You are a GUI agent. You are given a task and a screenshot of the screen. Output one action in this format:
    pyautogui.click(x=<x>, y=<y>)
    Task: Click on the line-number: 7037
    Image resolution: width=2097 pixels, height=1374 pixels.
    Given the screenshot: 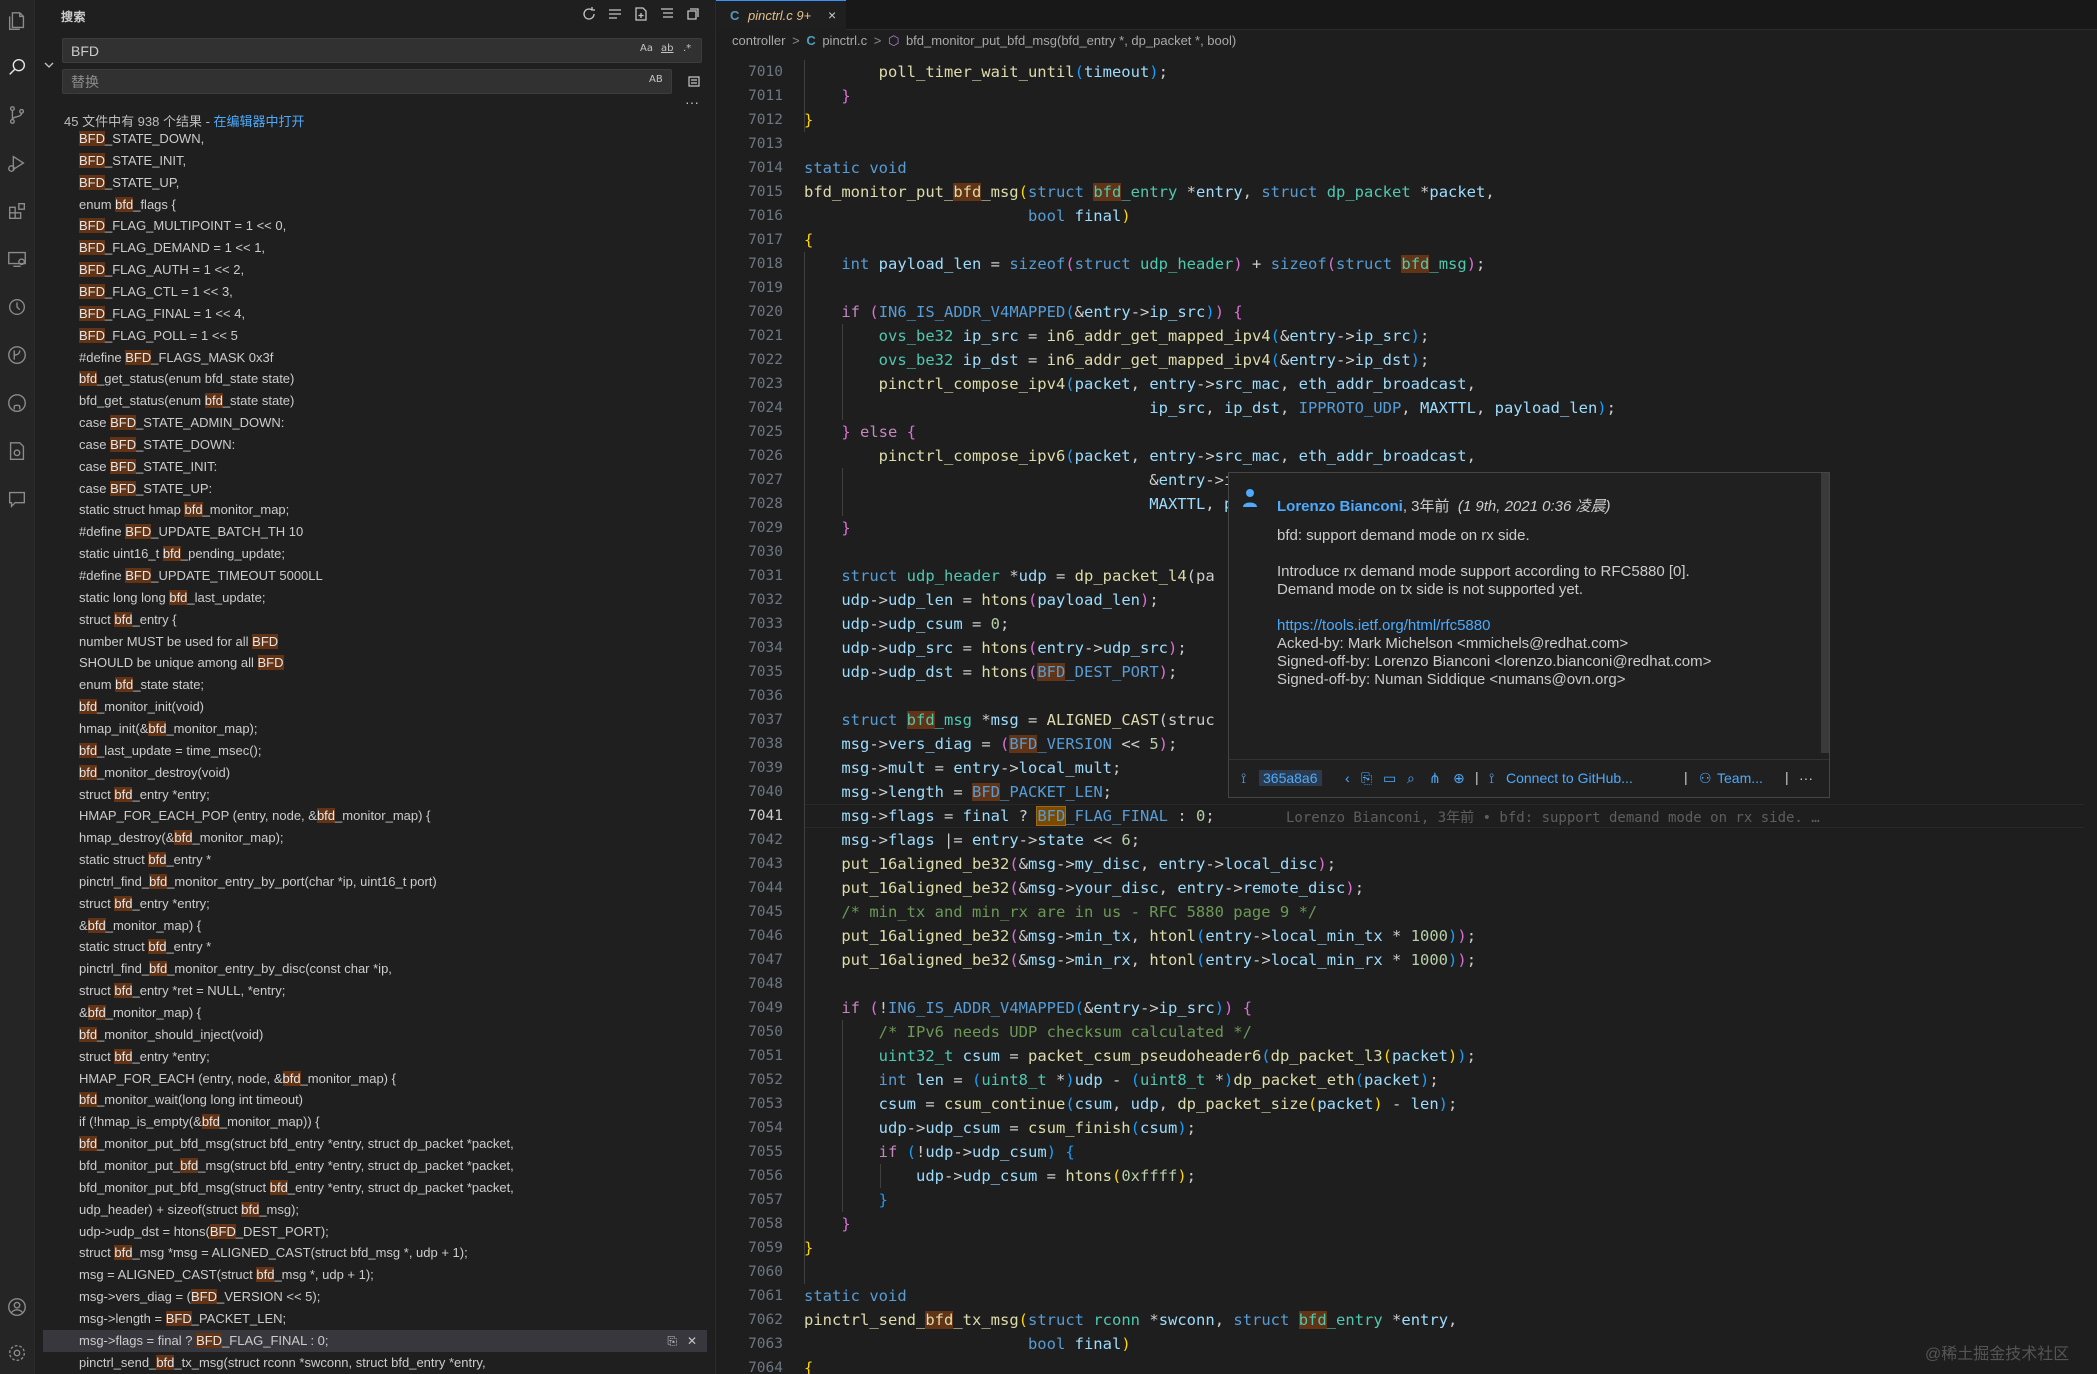 What is the action you would take?
    pyautogui.click(x=749, y=720)
    